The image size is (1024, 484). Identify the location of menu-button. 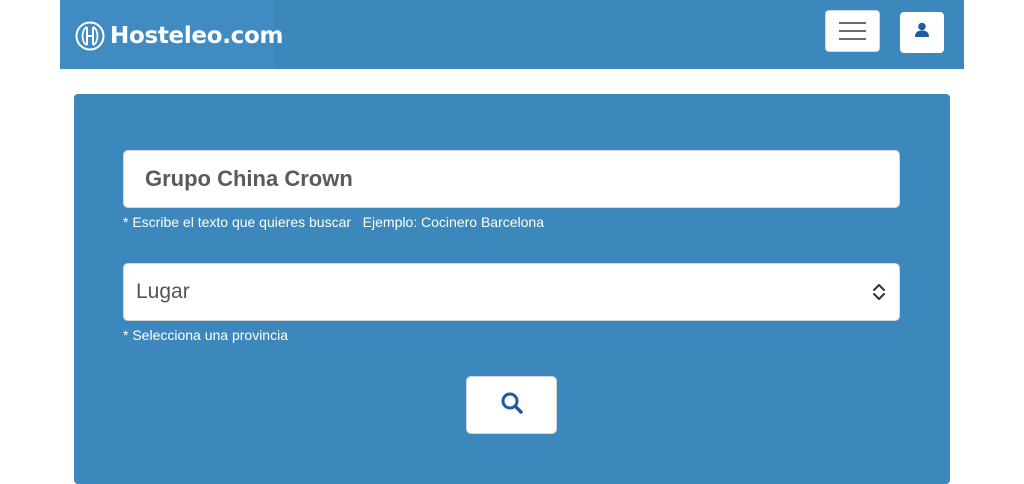
(852, 31).